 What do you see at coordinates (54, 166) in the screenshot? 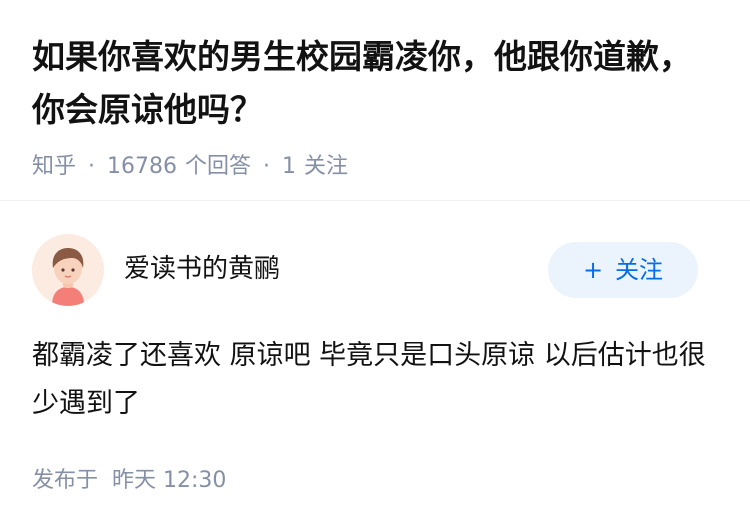
I see `source-label: 知乎` at bounding box center [54, 166].